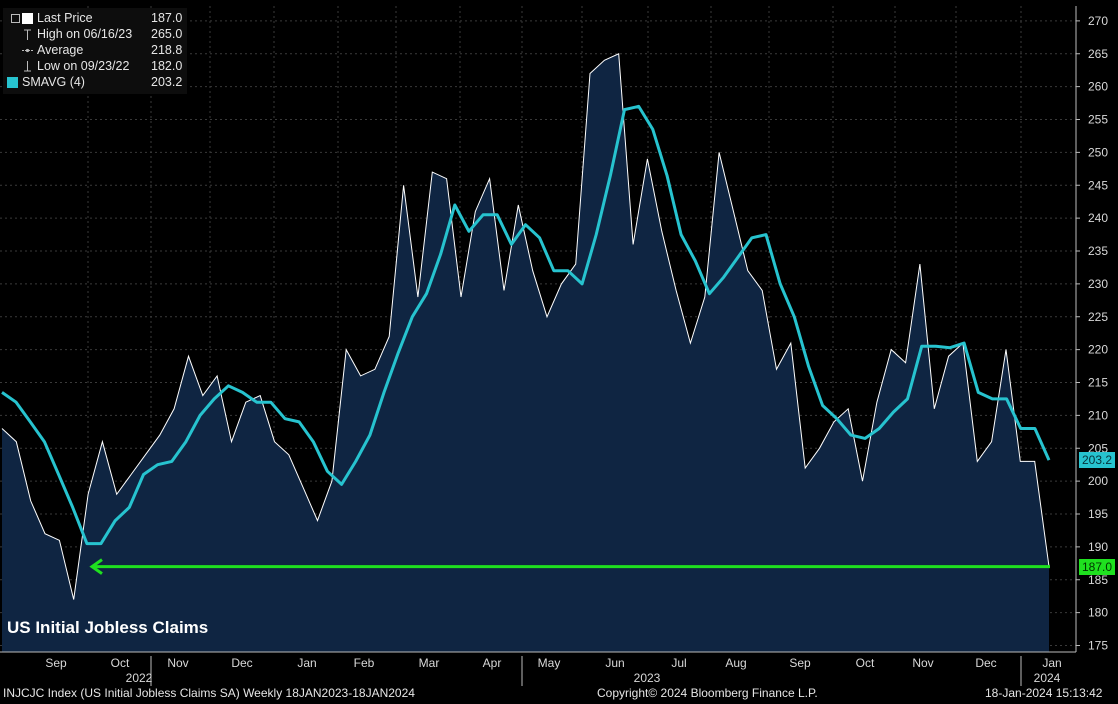 The height and width of the screenshot is (704, 1118). I want to click on legend-high-value: 265.0, so click(167, 34).